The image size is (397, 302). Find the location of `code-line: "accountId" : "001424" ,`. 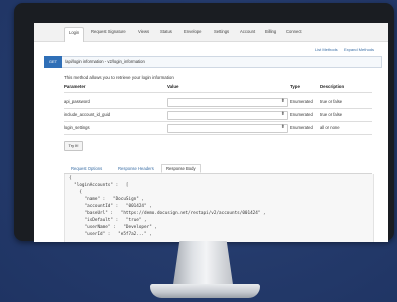

code-line: "accountId" : "001424" , is located at coordinates (110, 206).